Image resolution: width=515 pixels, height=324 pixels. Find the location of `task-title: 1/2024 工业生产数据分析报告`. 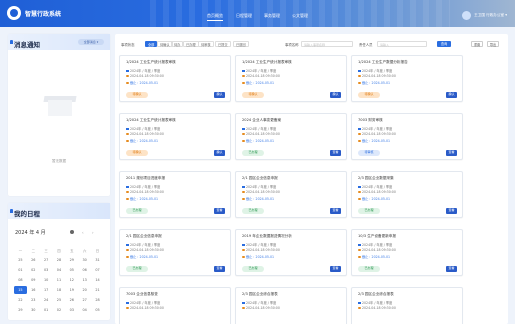

task-title: 1/2024 工业生产数据分析报告 is located at coordinates (383, 62).